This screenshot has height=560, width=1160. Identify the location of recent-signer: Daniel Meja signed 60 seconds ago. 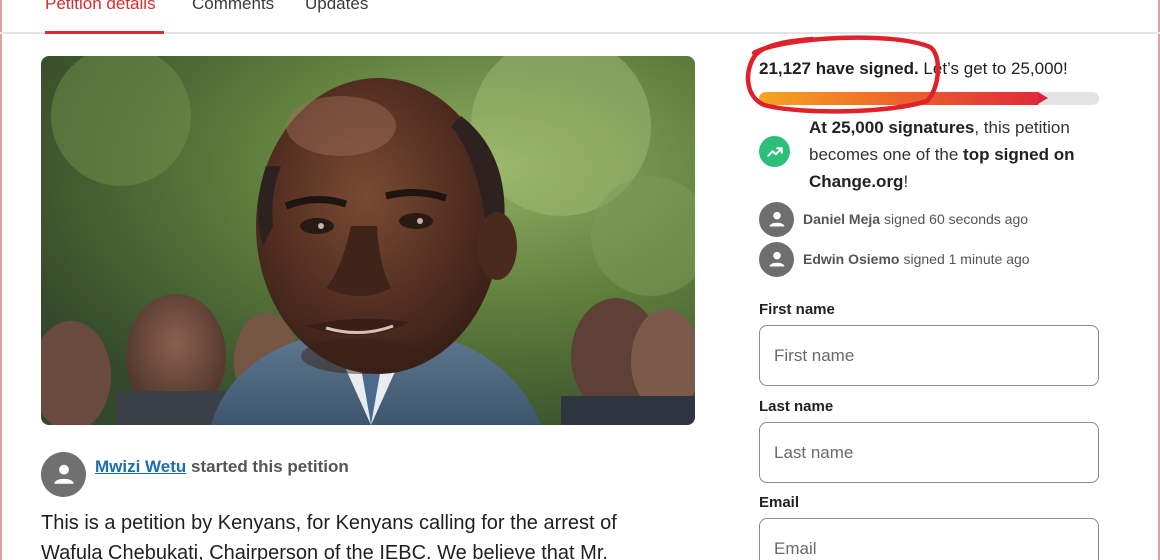
(893, 219).